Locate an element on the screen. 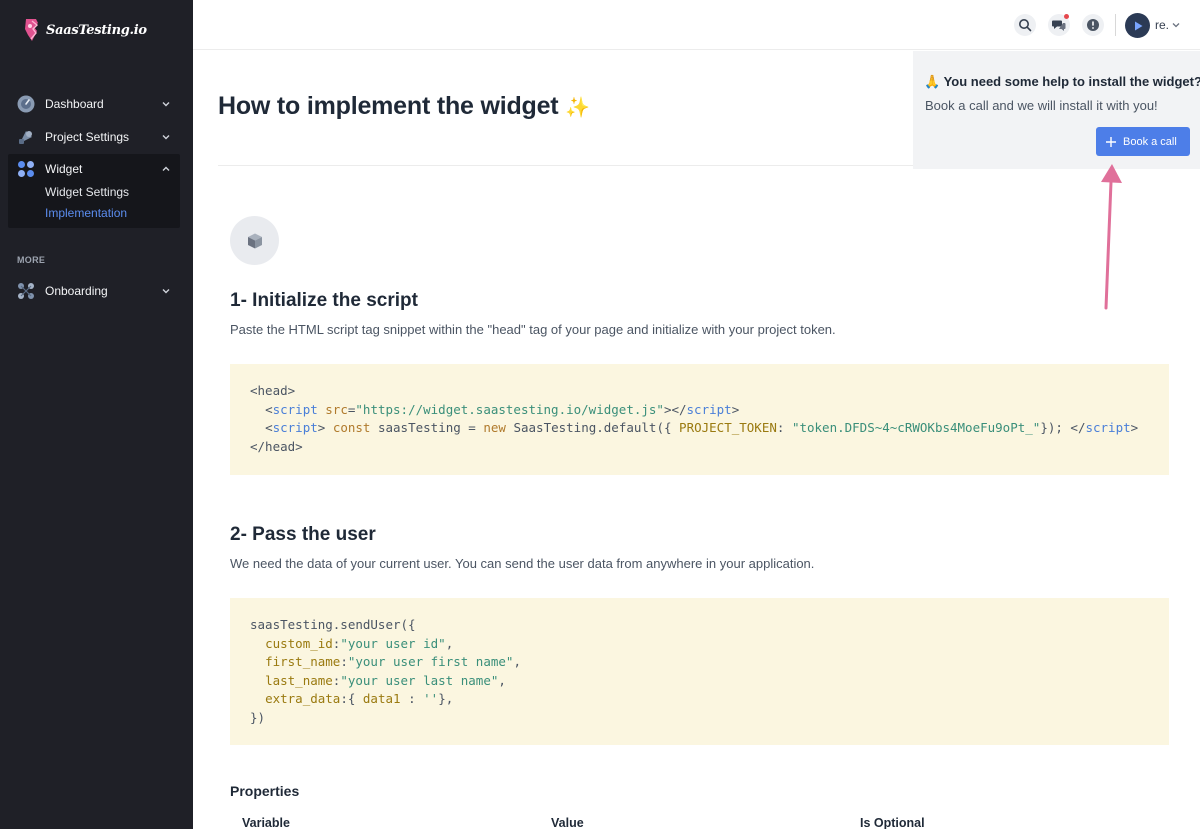 The image size is (1200, 829). sidebar-item-onboarding: Onboarding is located at coordinates (94, 291).